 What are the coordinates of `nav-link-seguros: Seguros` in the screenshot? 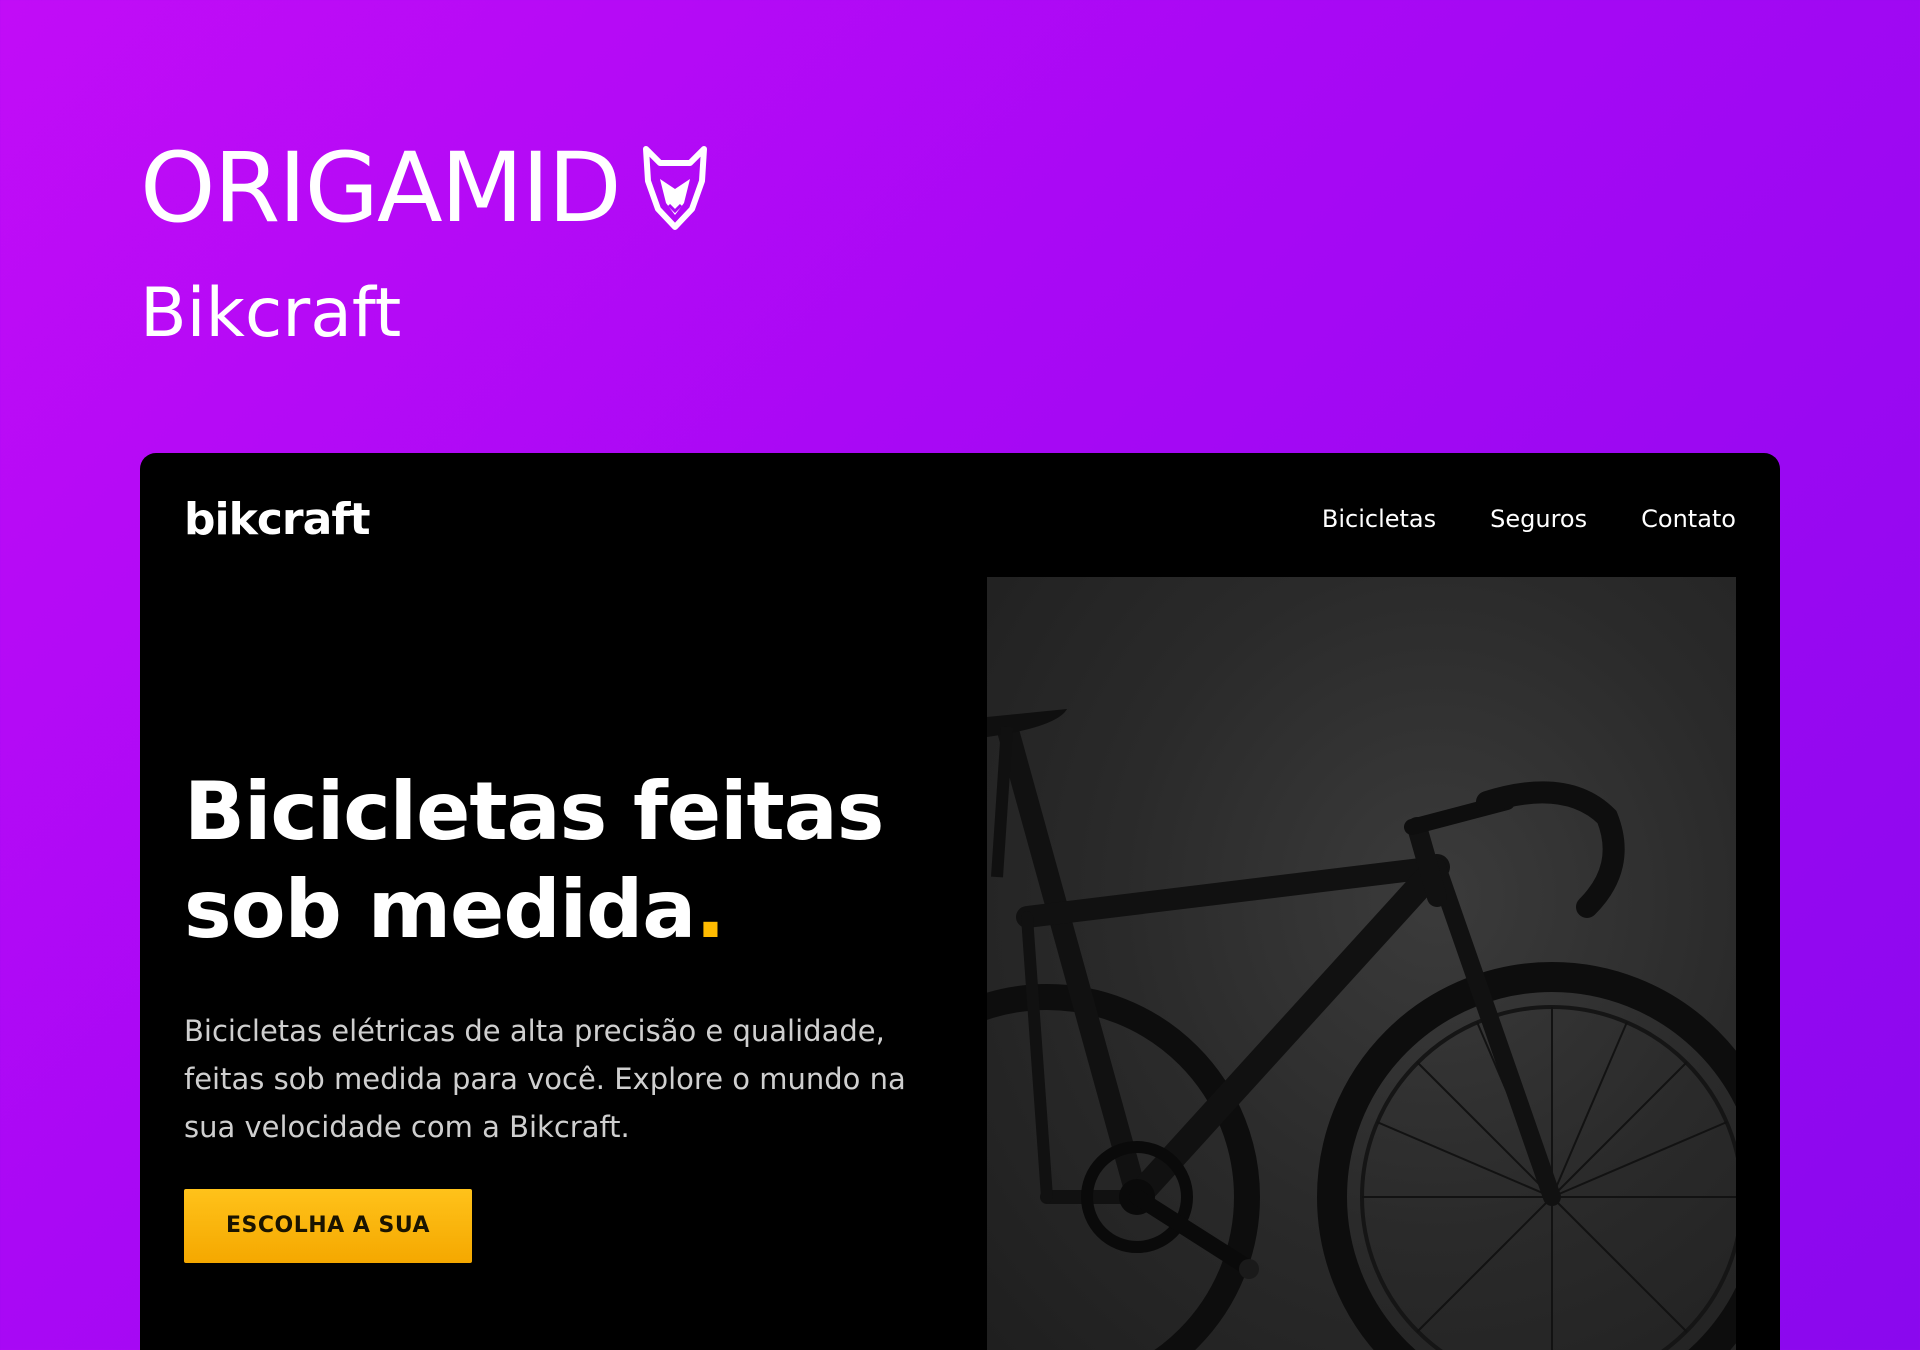 It's located at (1538, 519).